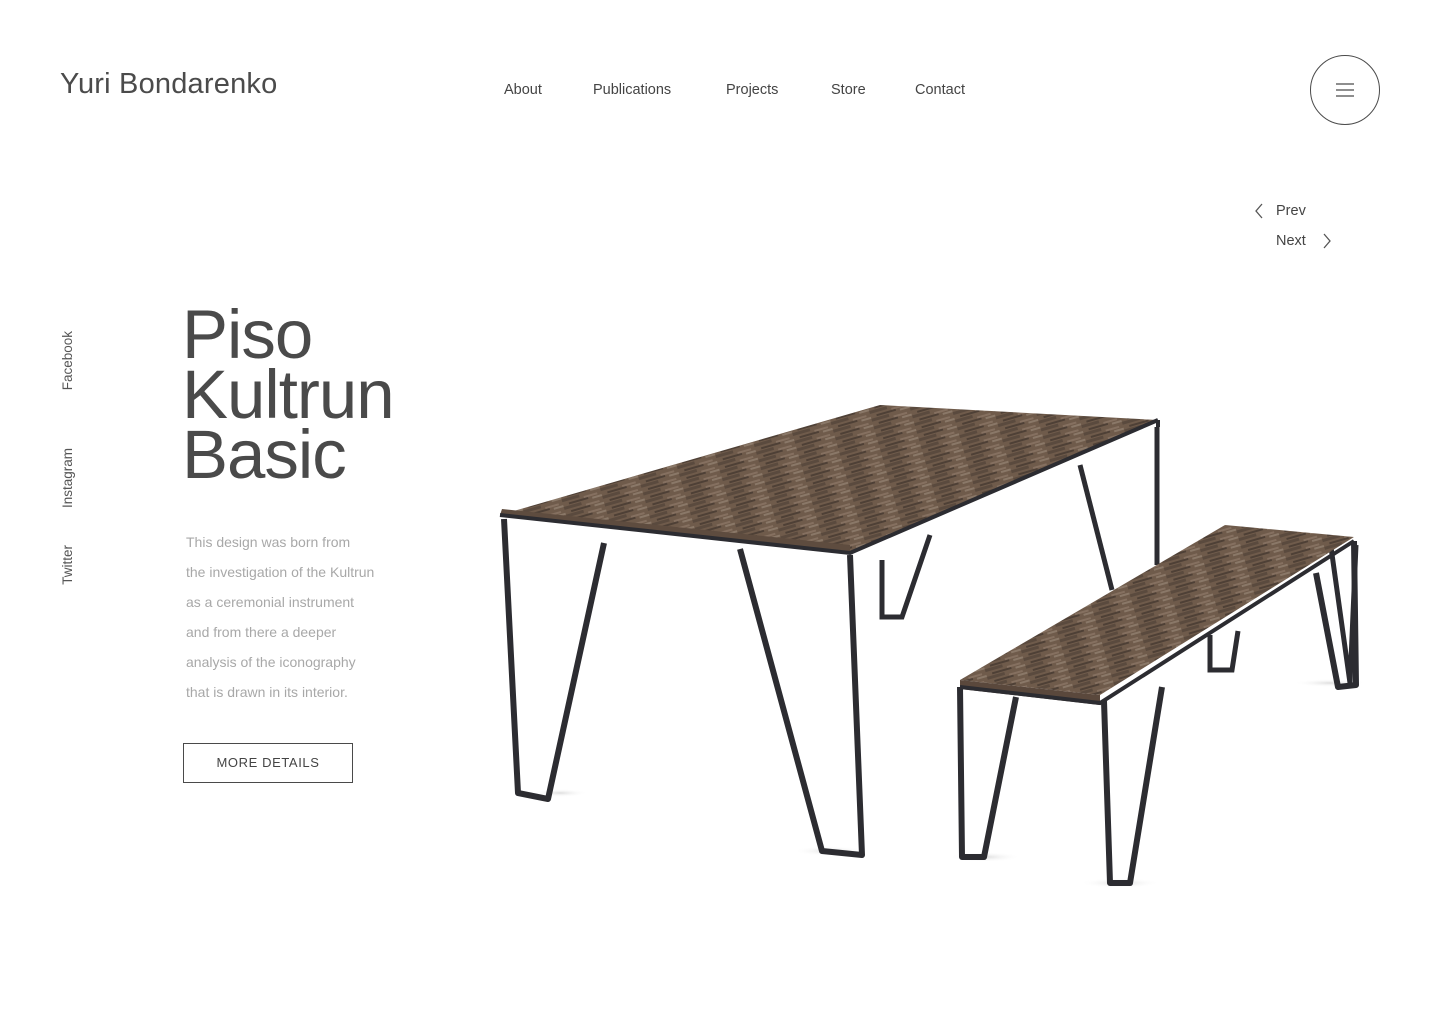 The height and width of the screenshot is (1024, 1440). What do you see at coordinates (268, 542) in the screenshot?
I see `description-line: This design was born from` at bounding box center [268, 542].